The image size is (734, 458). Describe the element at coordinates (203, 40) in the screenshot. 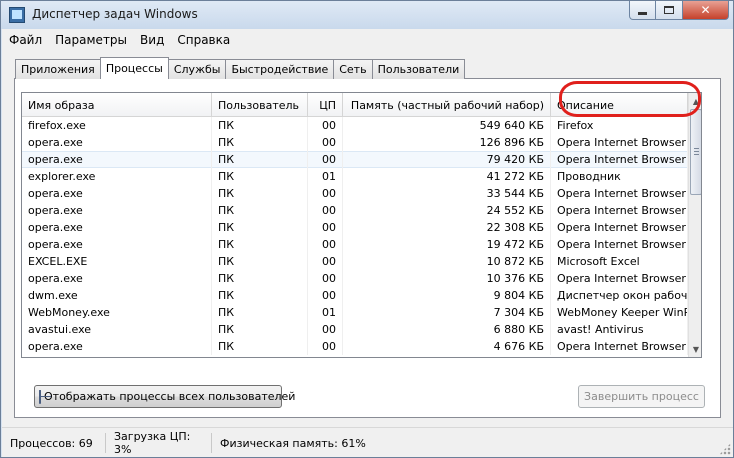

I see `menu-help: Справка` at that location.